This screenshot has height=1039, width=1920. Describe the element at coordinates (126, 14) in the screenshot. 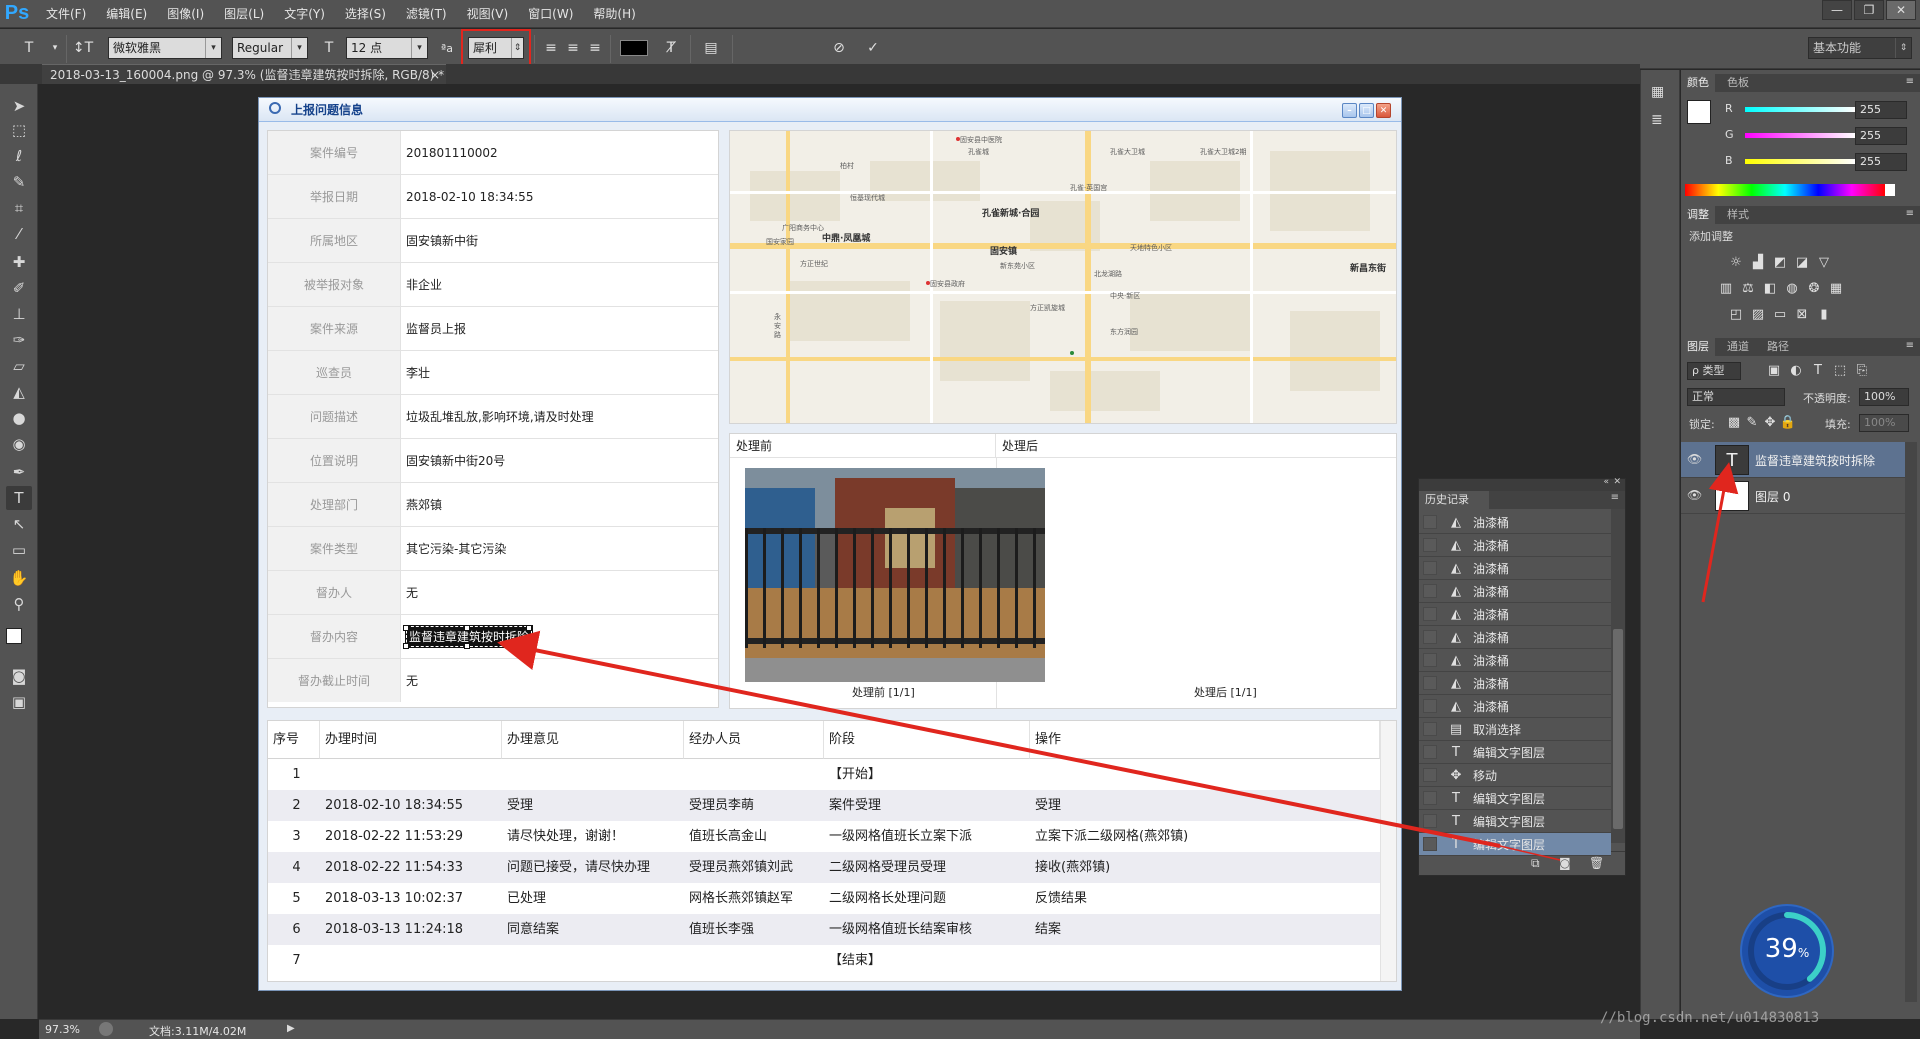

I see `menu-edit: 编辑(E)` at that location.